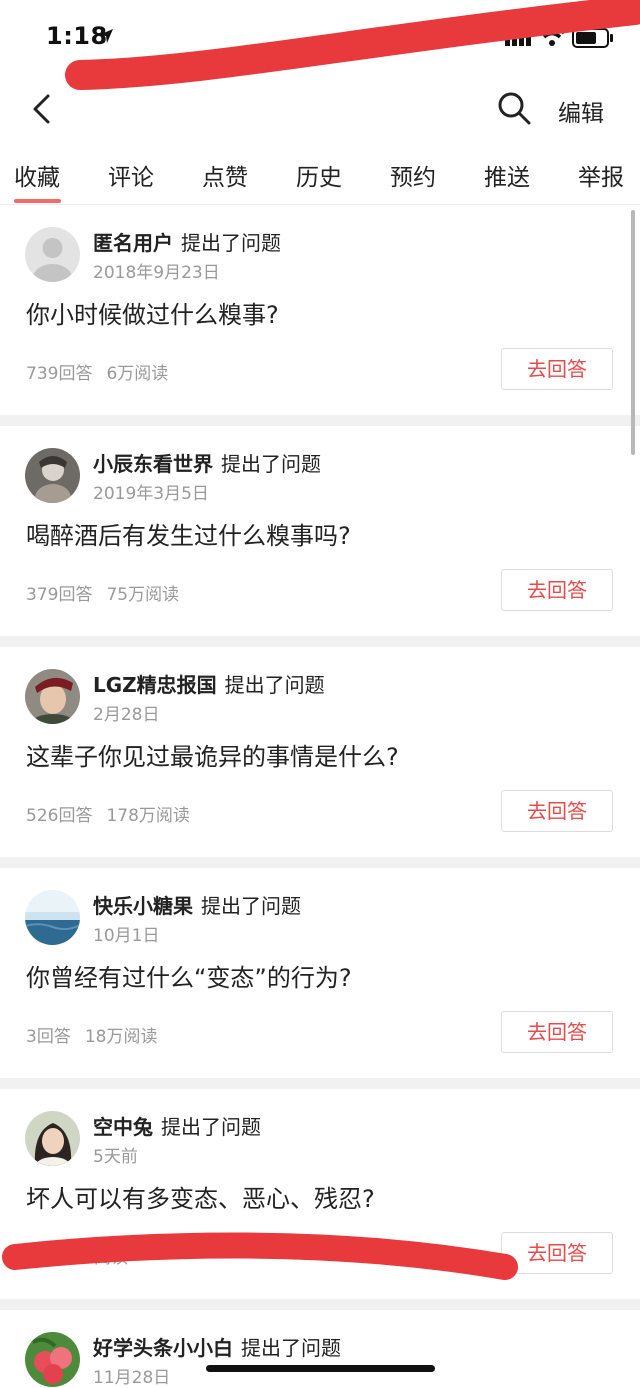 Image resolution: width=640 pixels, height=1388 pixels. What do you see at coordinates (212, 754) in the screenshot?
I see `question-title: 这辈子你见过最诡异的事情是什么?` at bounding box center [212, 754].